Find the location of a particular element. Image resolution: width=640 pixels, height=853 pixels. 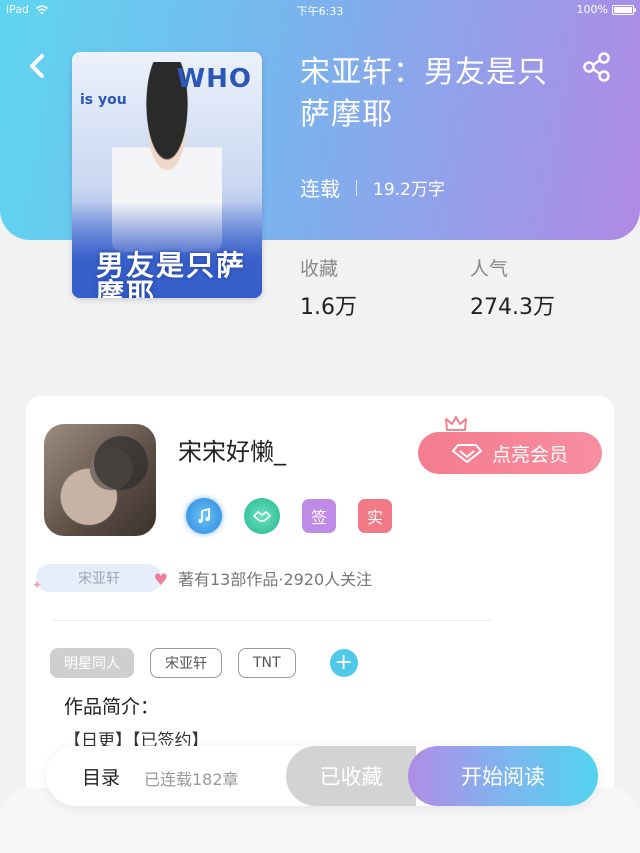

word-count: 19.2万字 is located at coordinates (409, 190).